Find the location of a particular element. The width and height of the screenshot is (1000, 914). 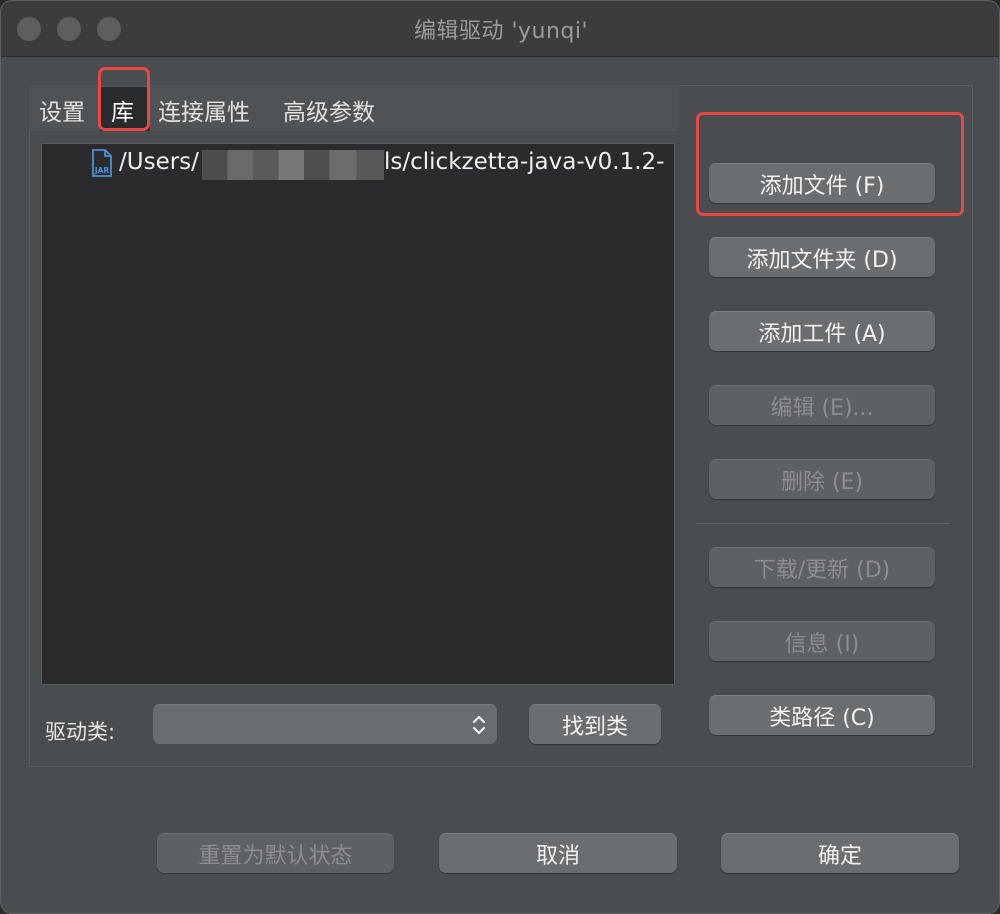

reset-defaults-button: 重置为默认状态 is located at coordinates (275, 853).